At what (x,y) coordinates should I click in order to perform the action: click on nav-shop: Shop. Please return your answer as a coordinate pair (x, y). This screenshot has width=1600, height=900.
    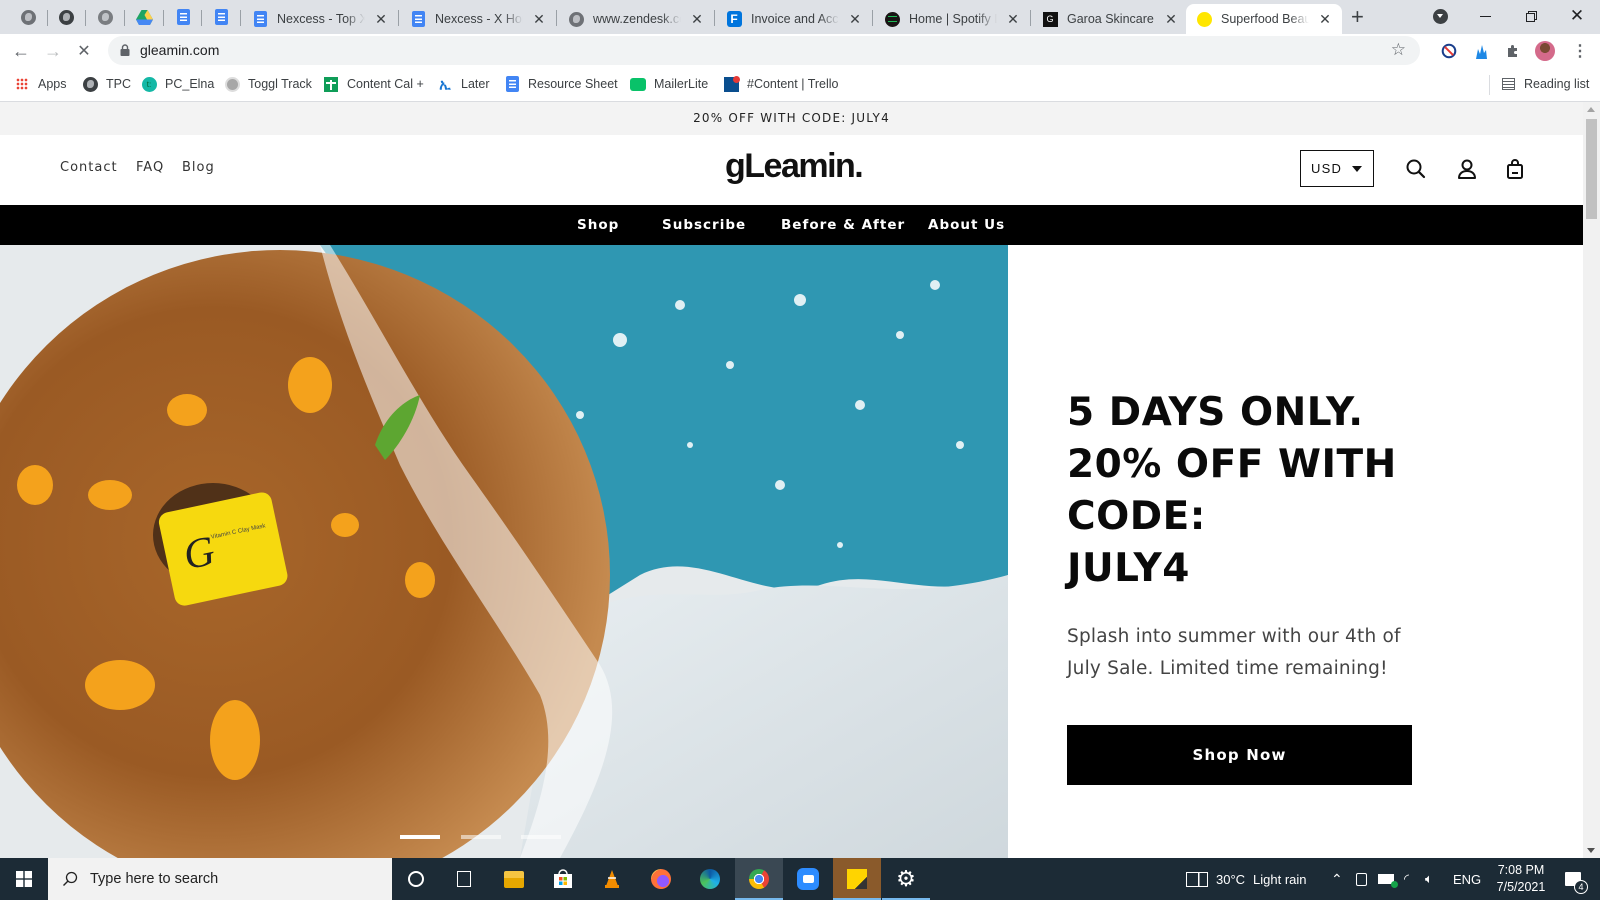
    Looking at the image, I should click on (598, 225).